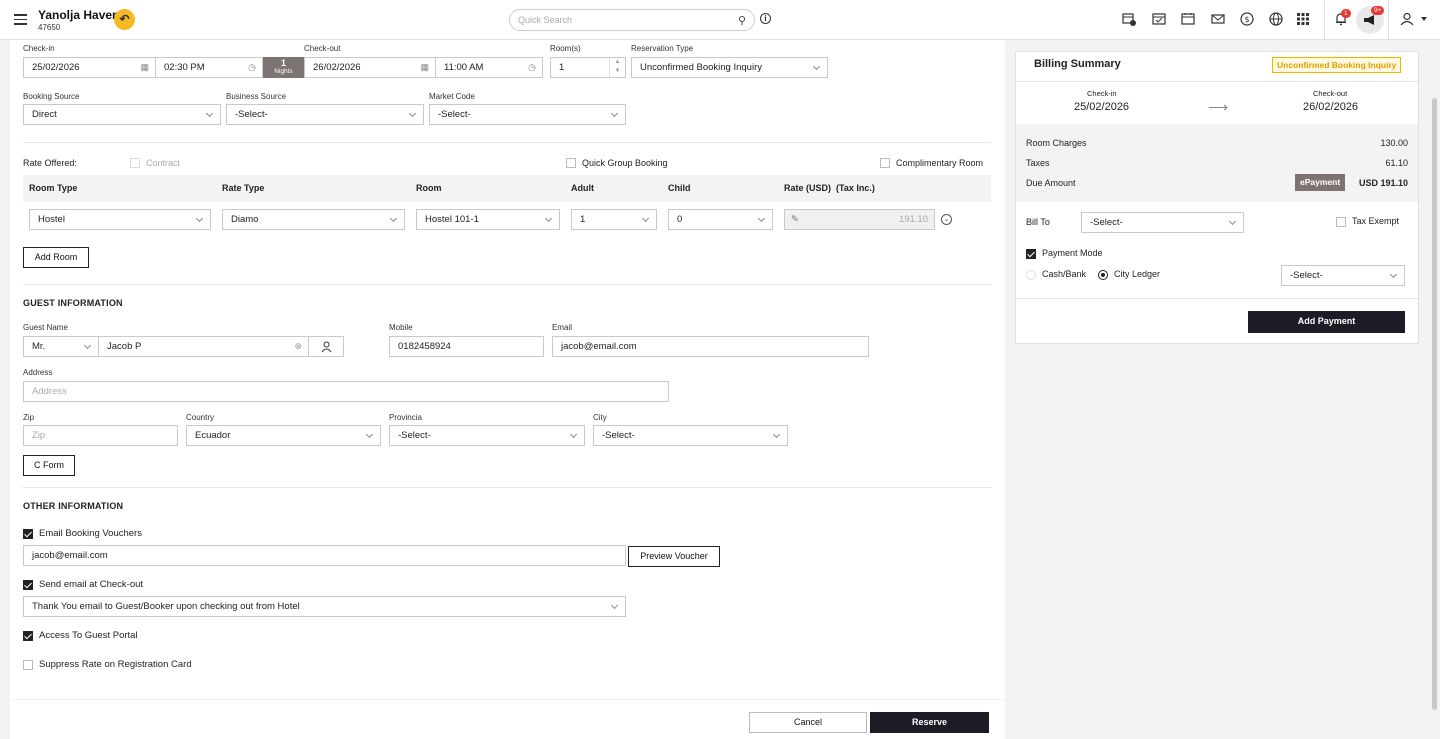 This screenshot has width=1440, height=739. What do you see at coordinates (1038, 163) in the screenshot?
I see `taxes-label: Taxes` at bounding box center [1038, 163].